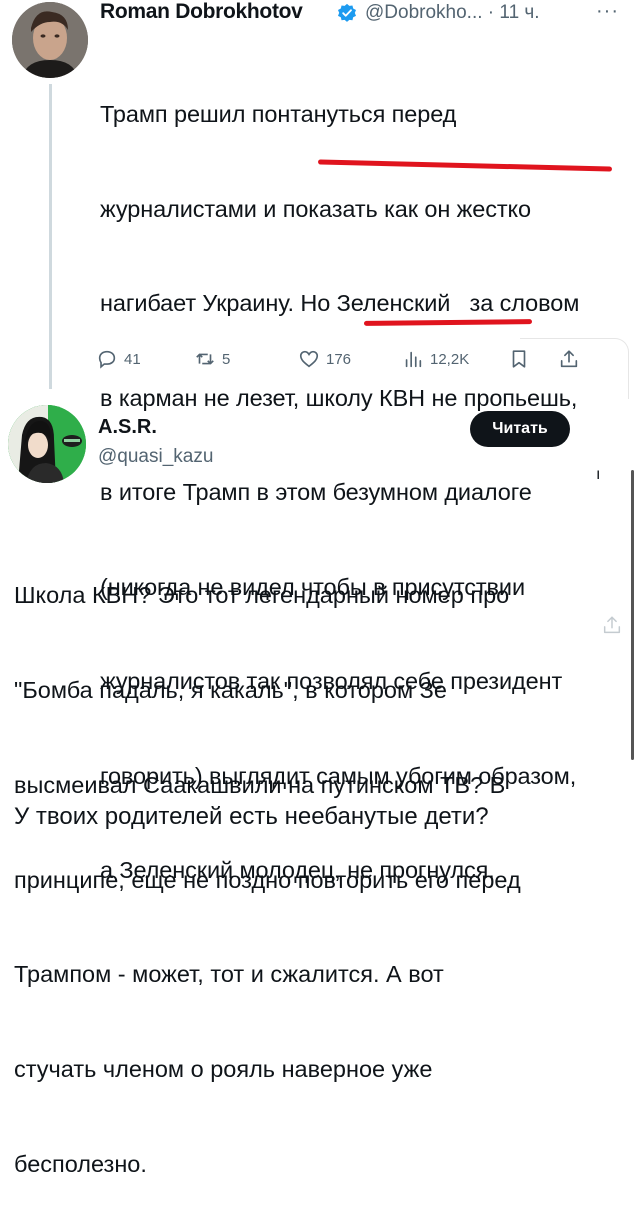 Image resolution: width=640 pixels, height=1212 pixels. I want to click on reply-line: высмеивал Саакашвили на путинском ТВ? В, so click(260, 784).